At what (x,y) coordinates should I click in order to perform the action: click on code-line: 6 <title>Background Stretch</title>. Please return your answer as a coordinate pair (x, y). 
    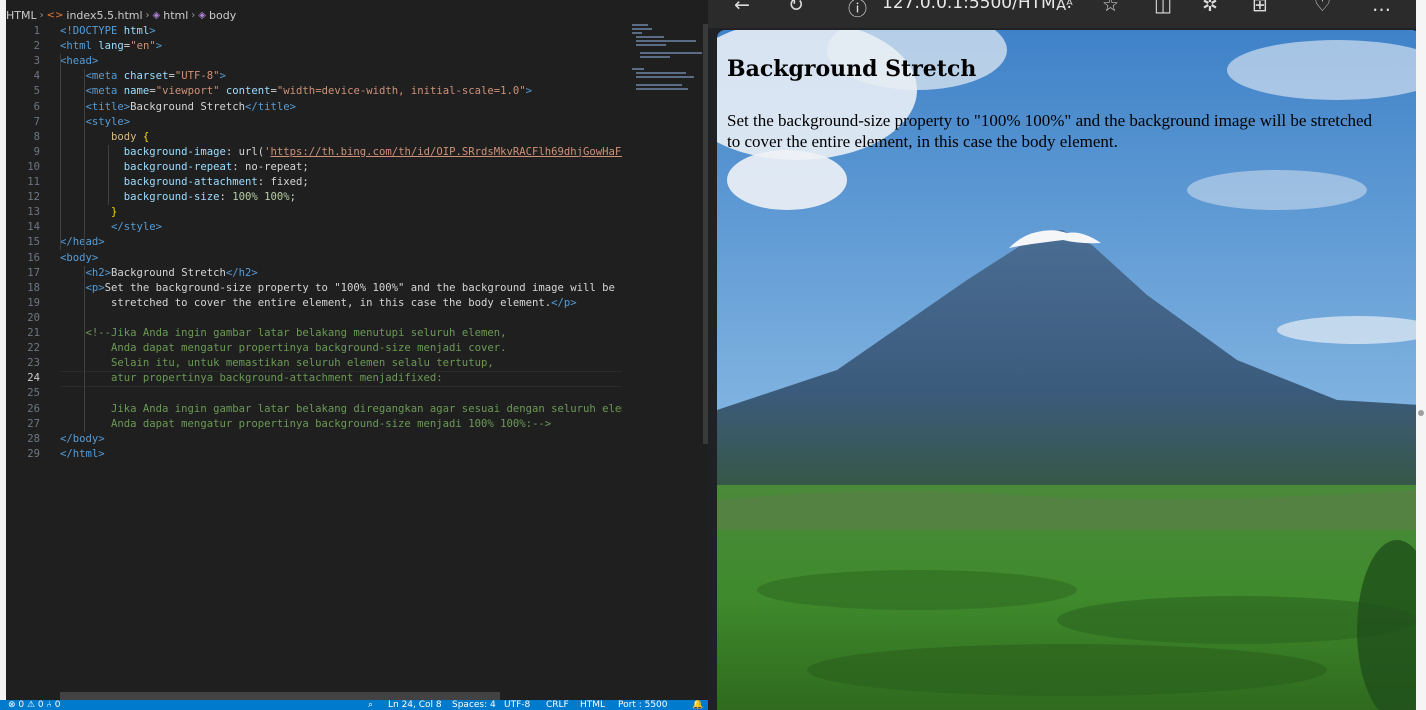
    Looking at the image, I should click on (314, 107).